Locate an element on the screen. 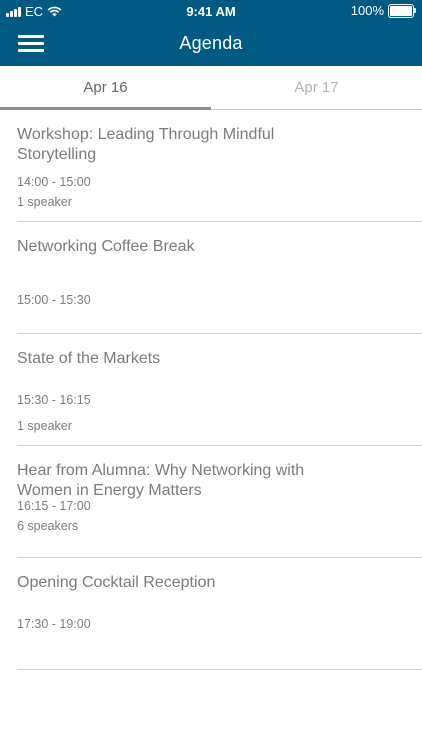 Image resolution: width=422 pixels, height=750 pixels. agenda-item: Networking Coffee Break 15:00 - 15:30 is located at coordinates (219, 278).